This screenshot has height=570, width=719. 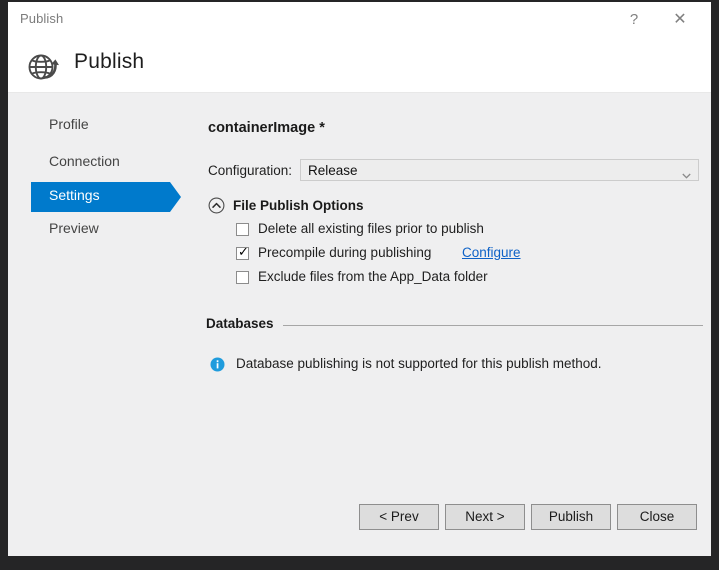 What do you see at coordinates (657, 517) in the screenshot?
I see `close-button: Close` at bounding box center [657, 517].